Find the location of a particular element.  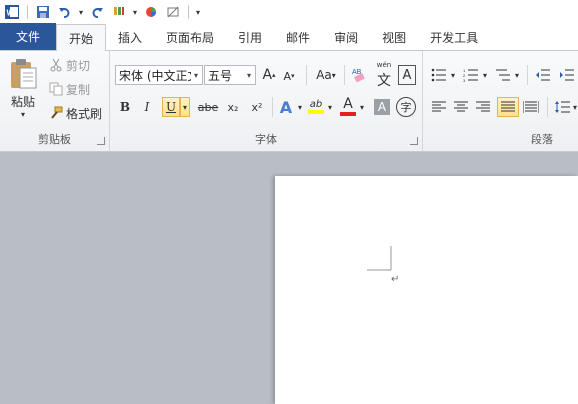

shrink-font-label: A is located at coordinates (287, 76).